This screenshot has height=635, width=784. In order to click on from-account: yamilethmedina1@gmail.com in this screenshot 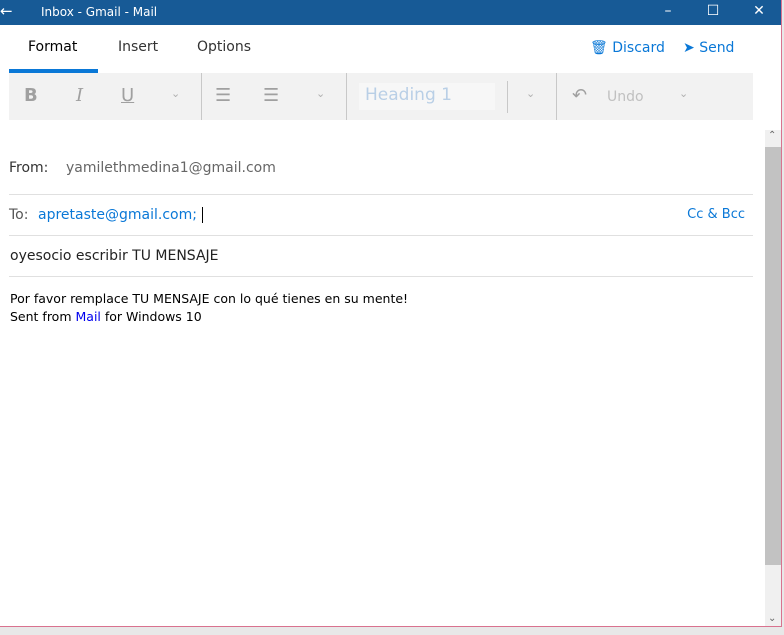, I will do `click(171, 168)`.